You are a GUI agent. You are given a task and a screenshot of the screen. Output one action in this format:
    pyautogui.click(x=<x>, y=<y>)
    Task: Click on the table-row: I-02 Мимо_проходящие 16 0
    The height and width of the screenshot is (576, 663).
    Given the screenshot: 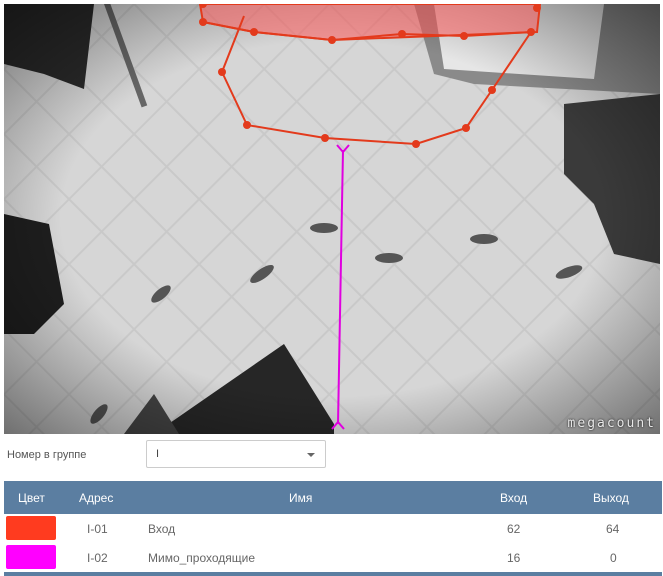 What is the action you would take?
    pyautogui.click(x=333, y=557)
    